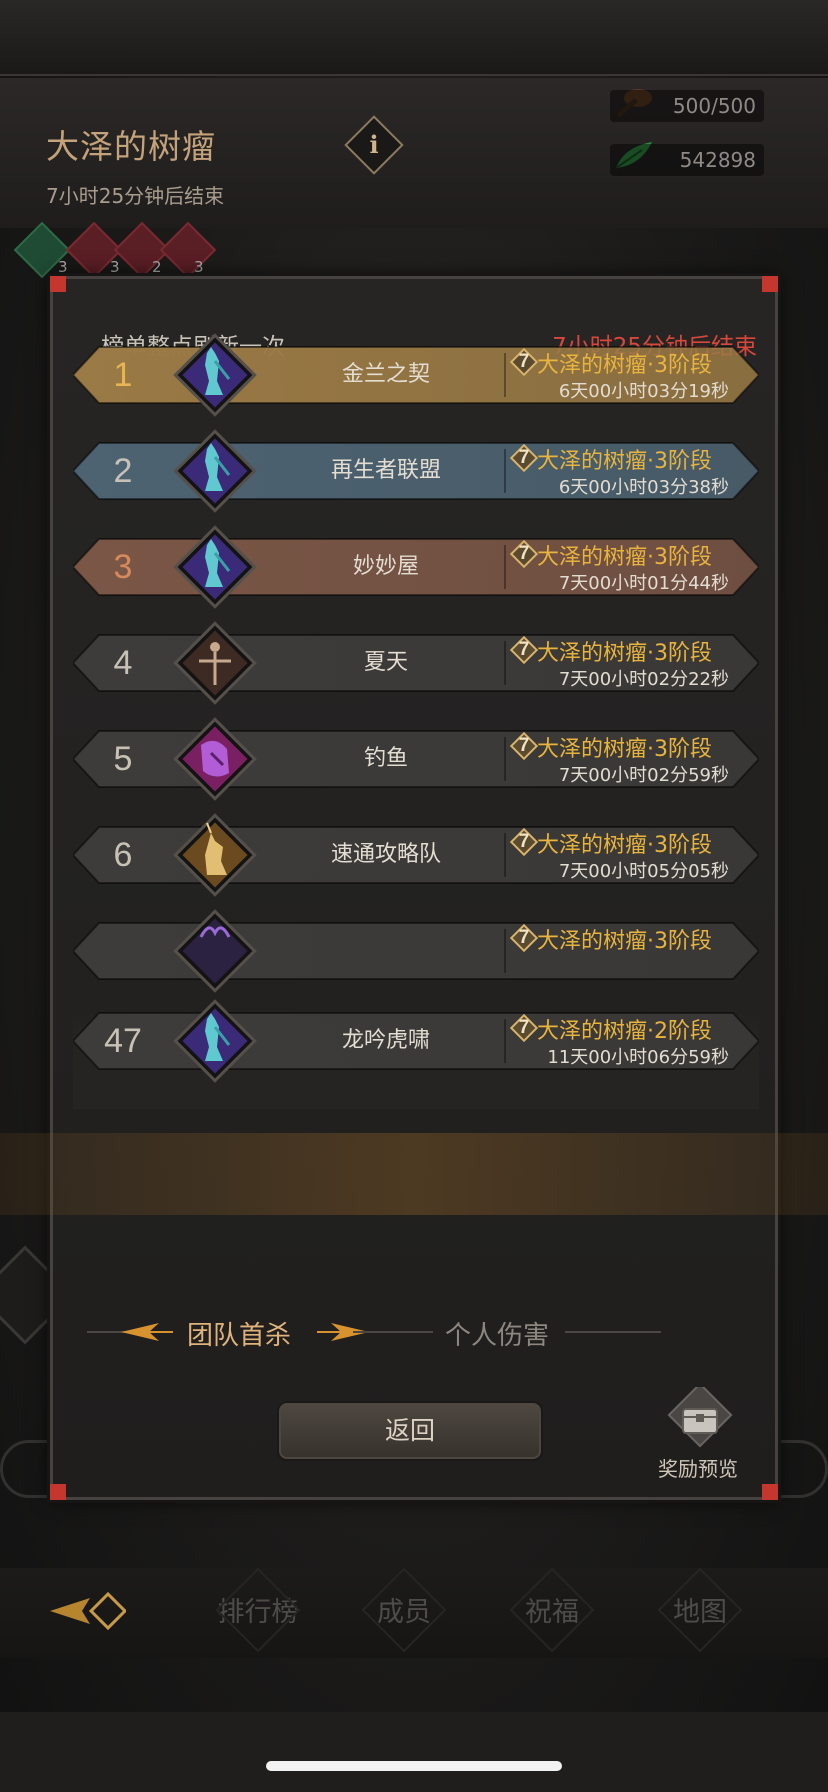  I want to click on my-rank-highlight, so click(414, 1174).